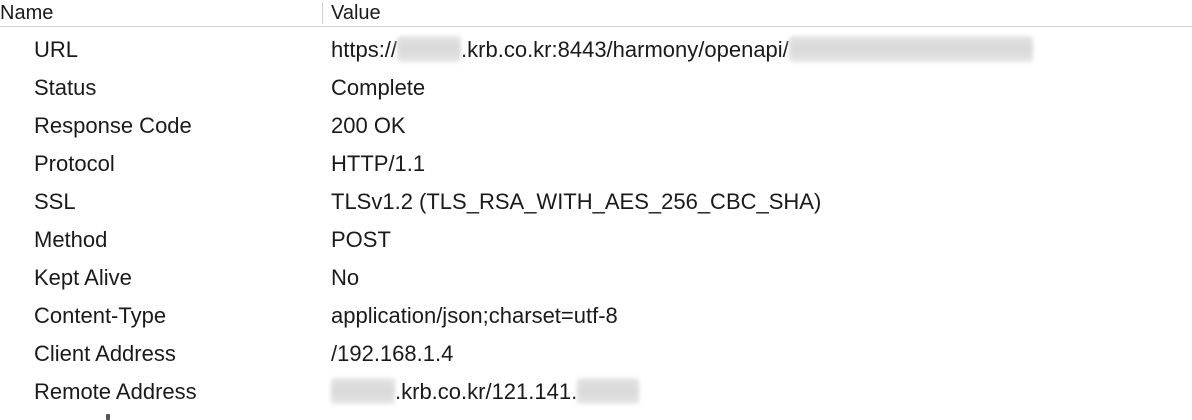  Describe the element at coordinates (392, 353) in the screenshot. I see `row-value: /192.168.1.4` at that location.